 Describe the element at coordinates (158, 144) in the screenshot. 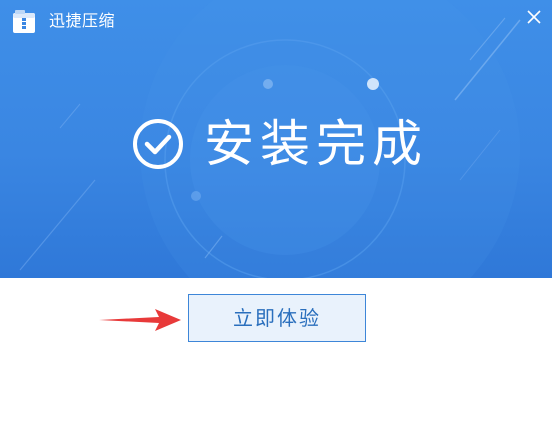

I see `check-circle-icon` at that location.